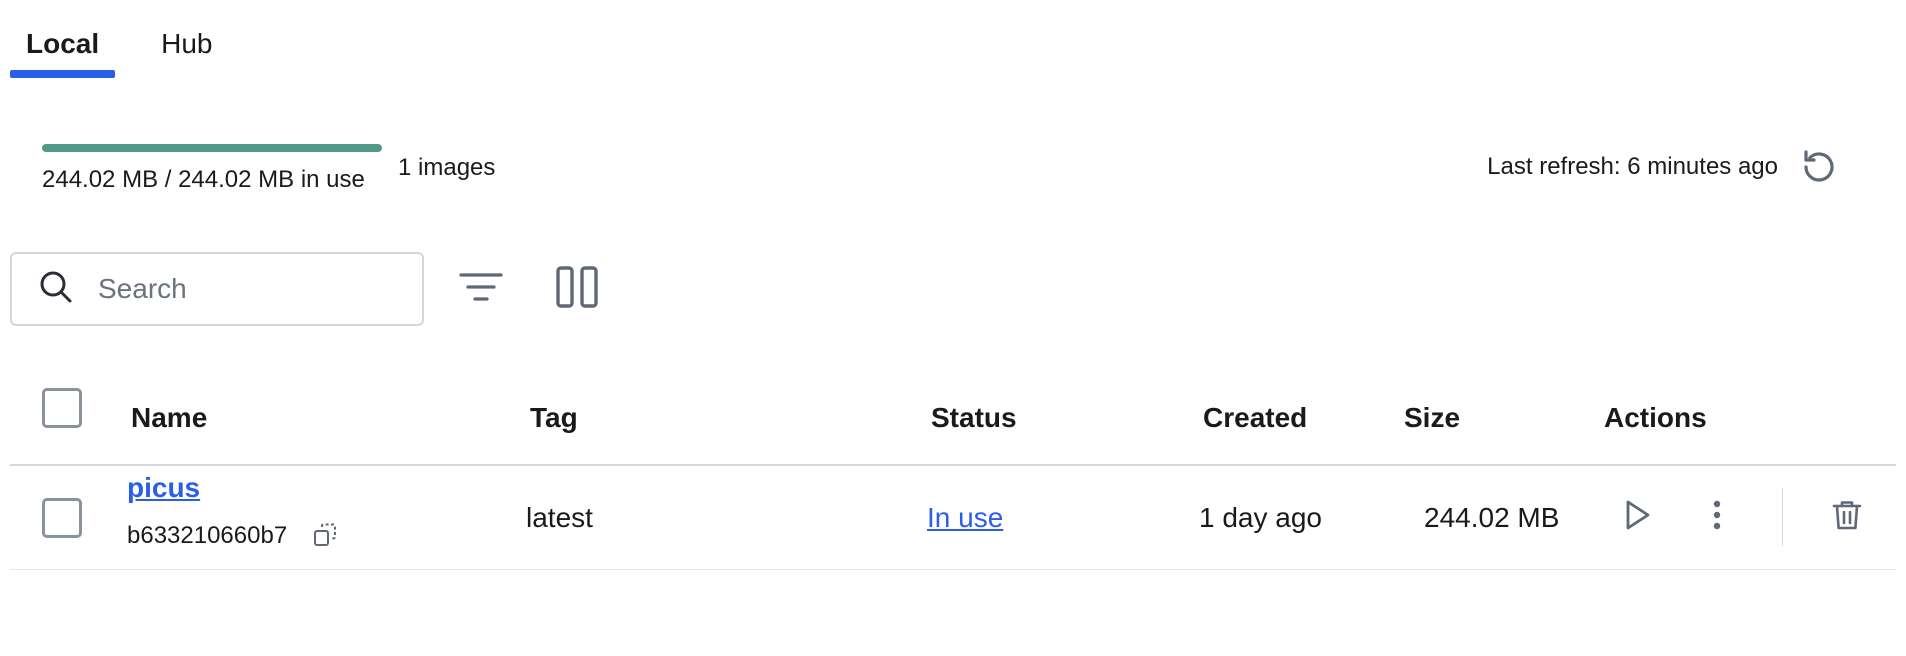 The height and width of the screenshot is (656, 1906). I want to click on columns-button, so click(577, 289).